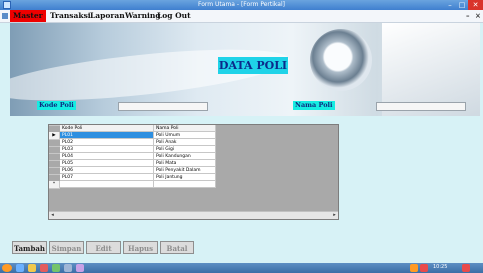 The image size is (483, 273). What do you see at coordinates (107, 135) in the screenshot?
I see `cell-kode: PL01` at bounding box center [107, 135].